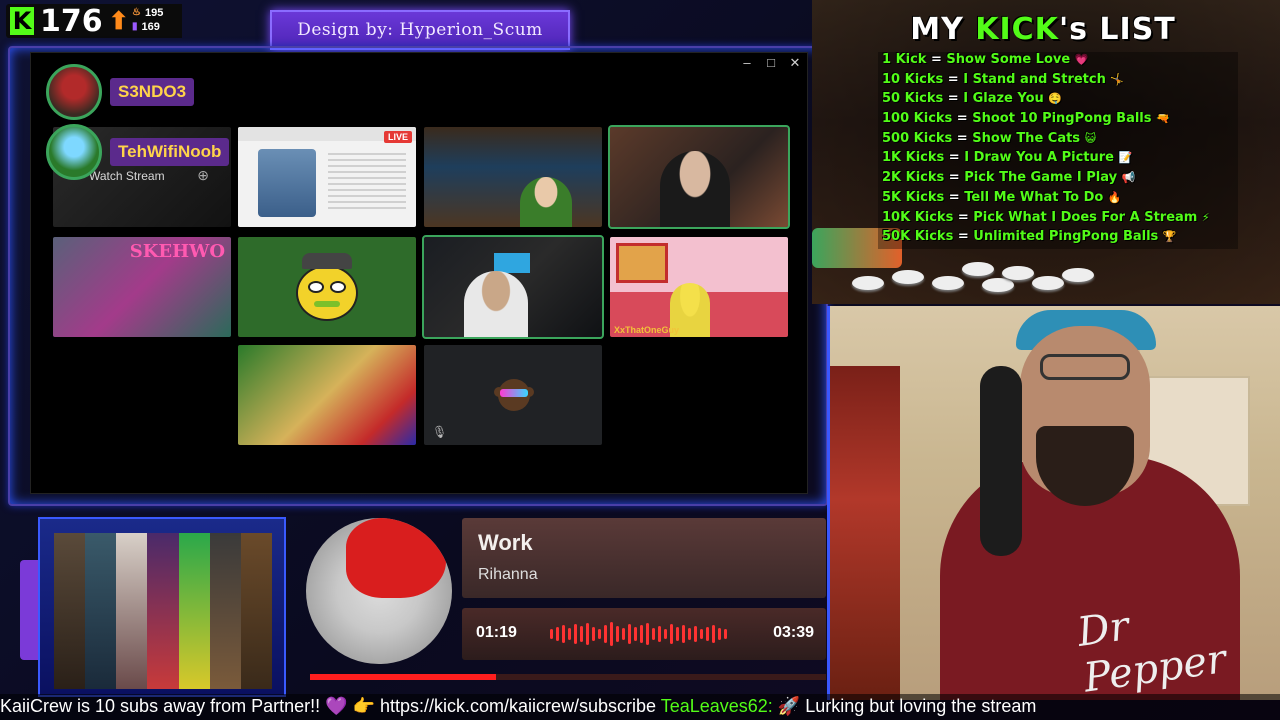 The height and width of the screenshot is (720, 1280). I want to click on minimize-button: –, so click(747, 63).